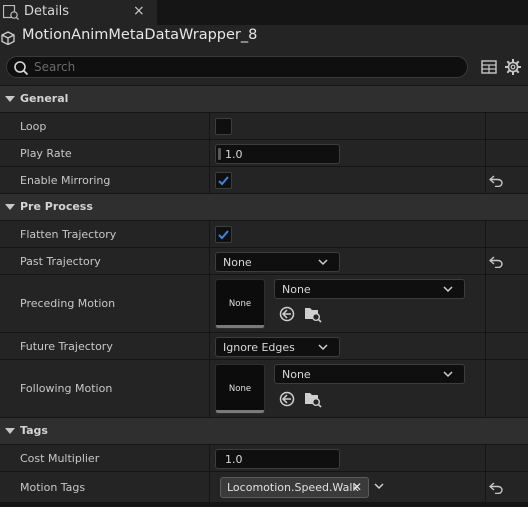  What do you see at coordinates (53, 487) in the screenshot?
I see `property-label: Motion Tags` at bounding box center [53, 487].